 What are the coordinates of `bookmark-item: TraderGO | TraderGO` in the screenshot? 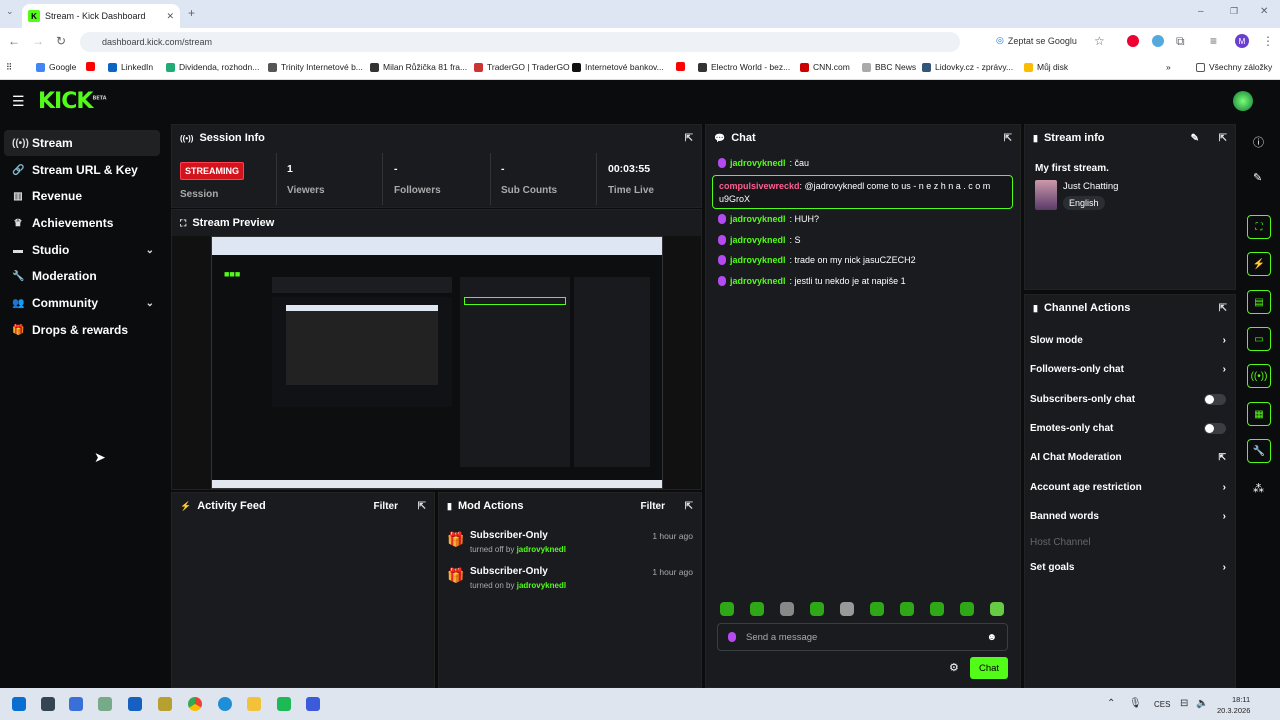 It's located at (522, 67).